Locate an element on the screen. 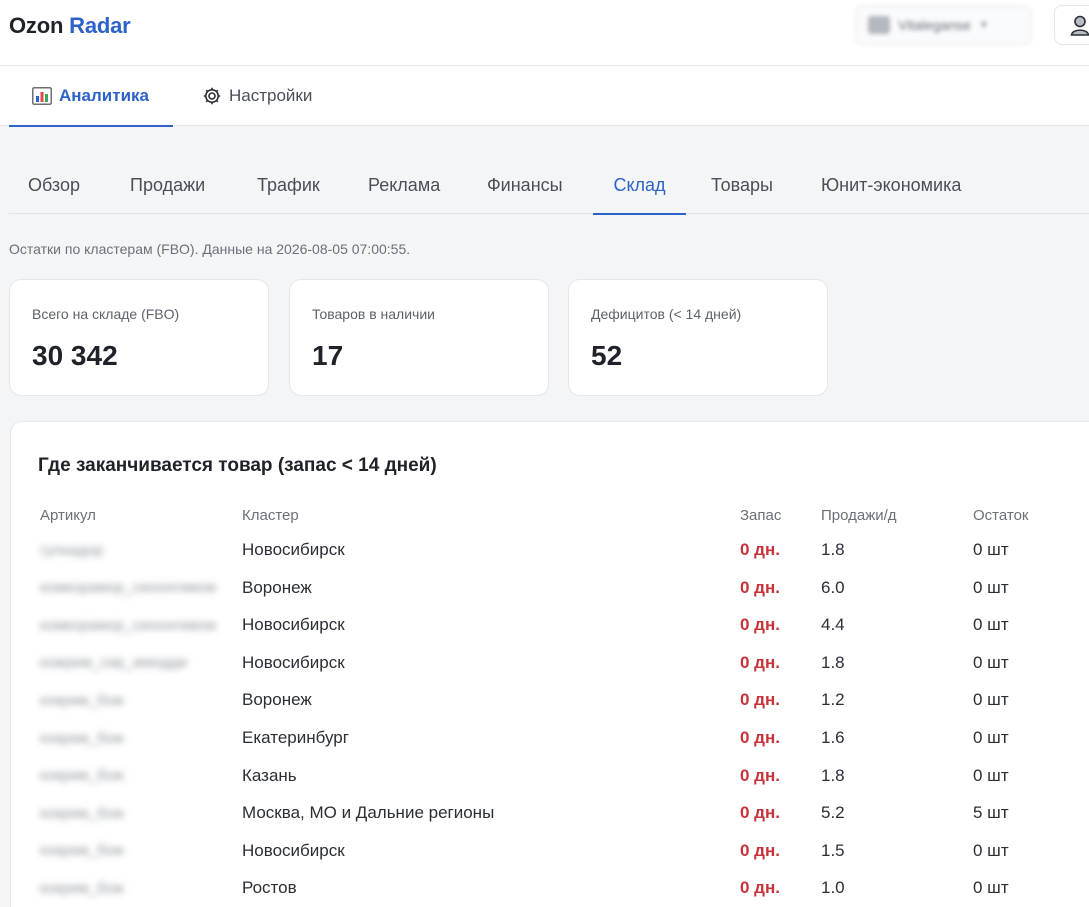 The height and width of the screenshot is (907, 1089). sku-cell: гулнадор is located at coordinates (72, 550).